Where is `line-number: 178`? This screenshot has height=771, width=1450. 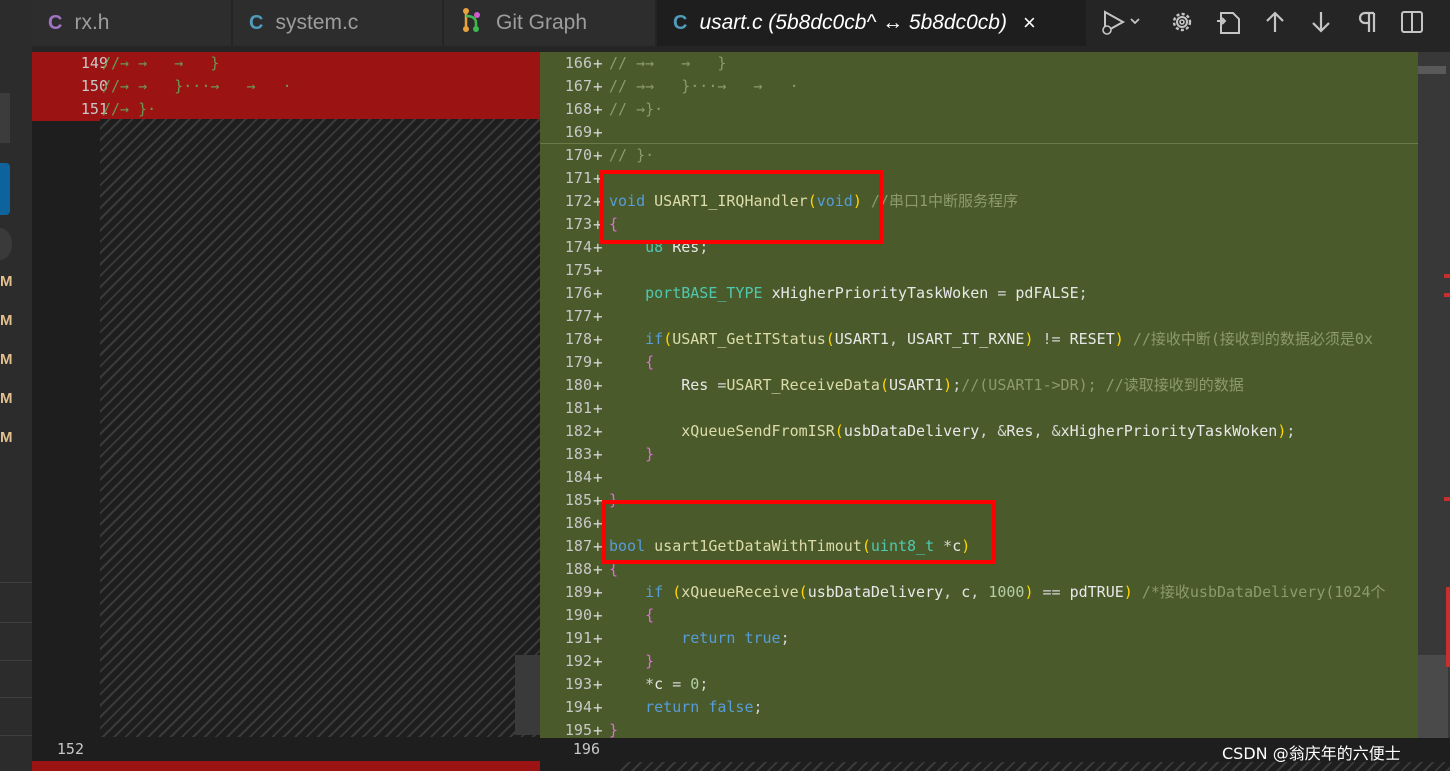
line-number: 178 is located at coordinates (578, 339).